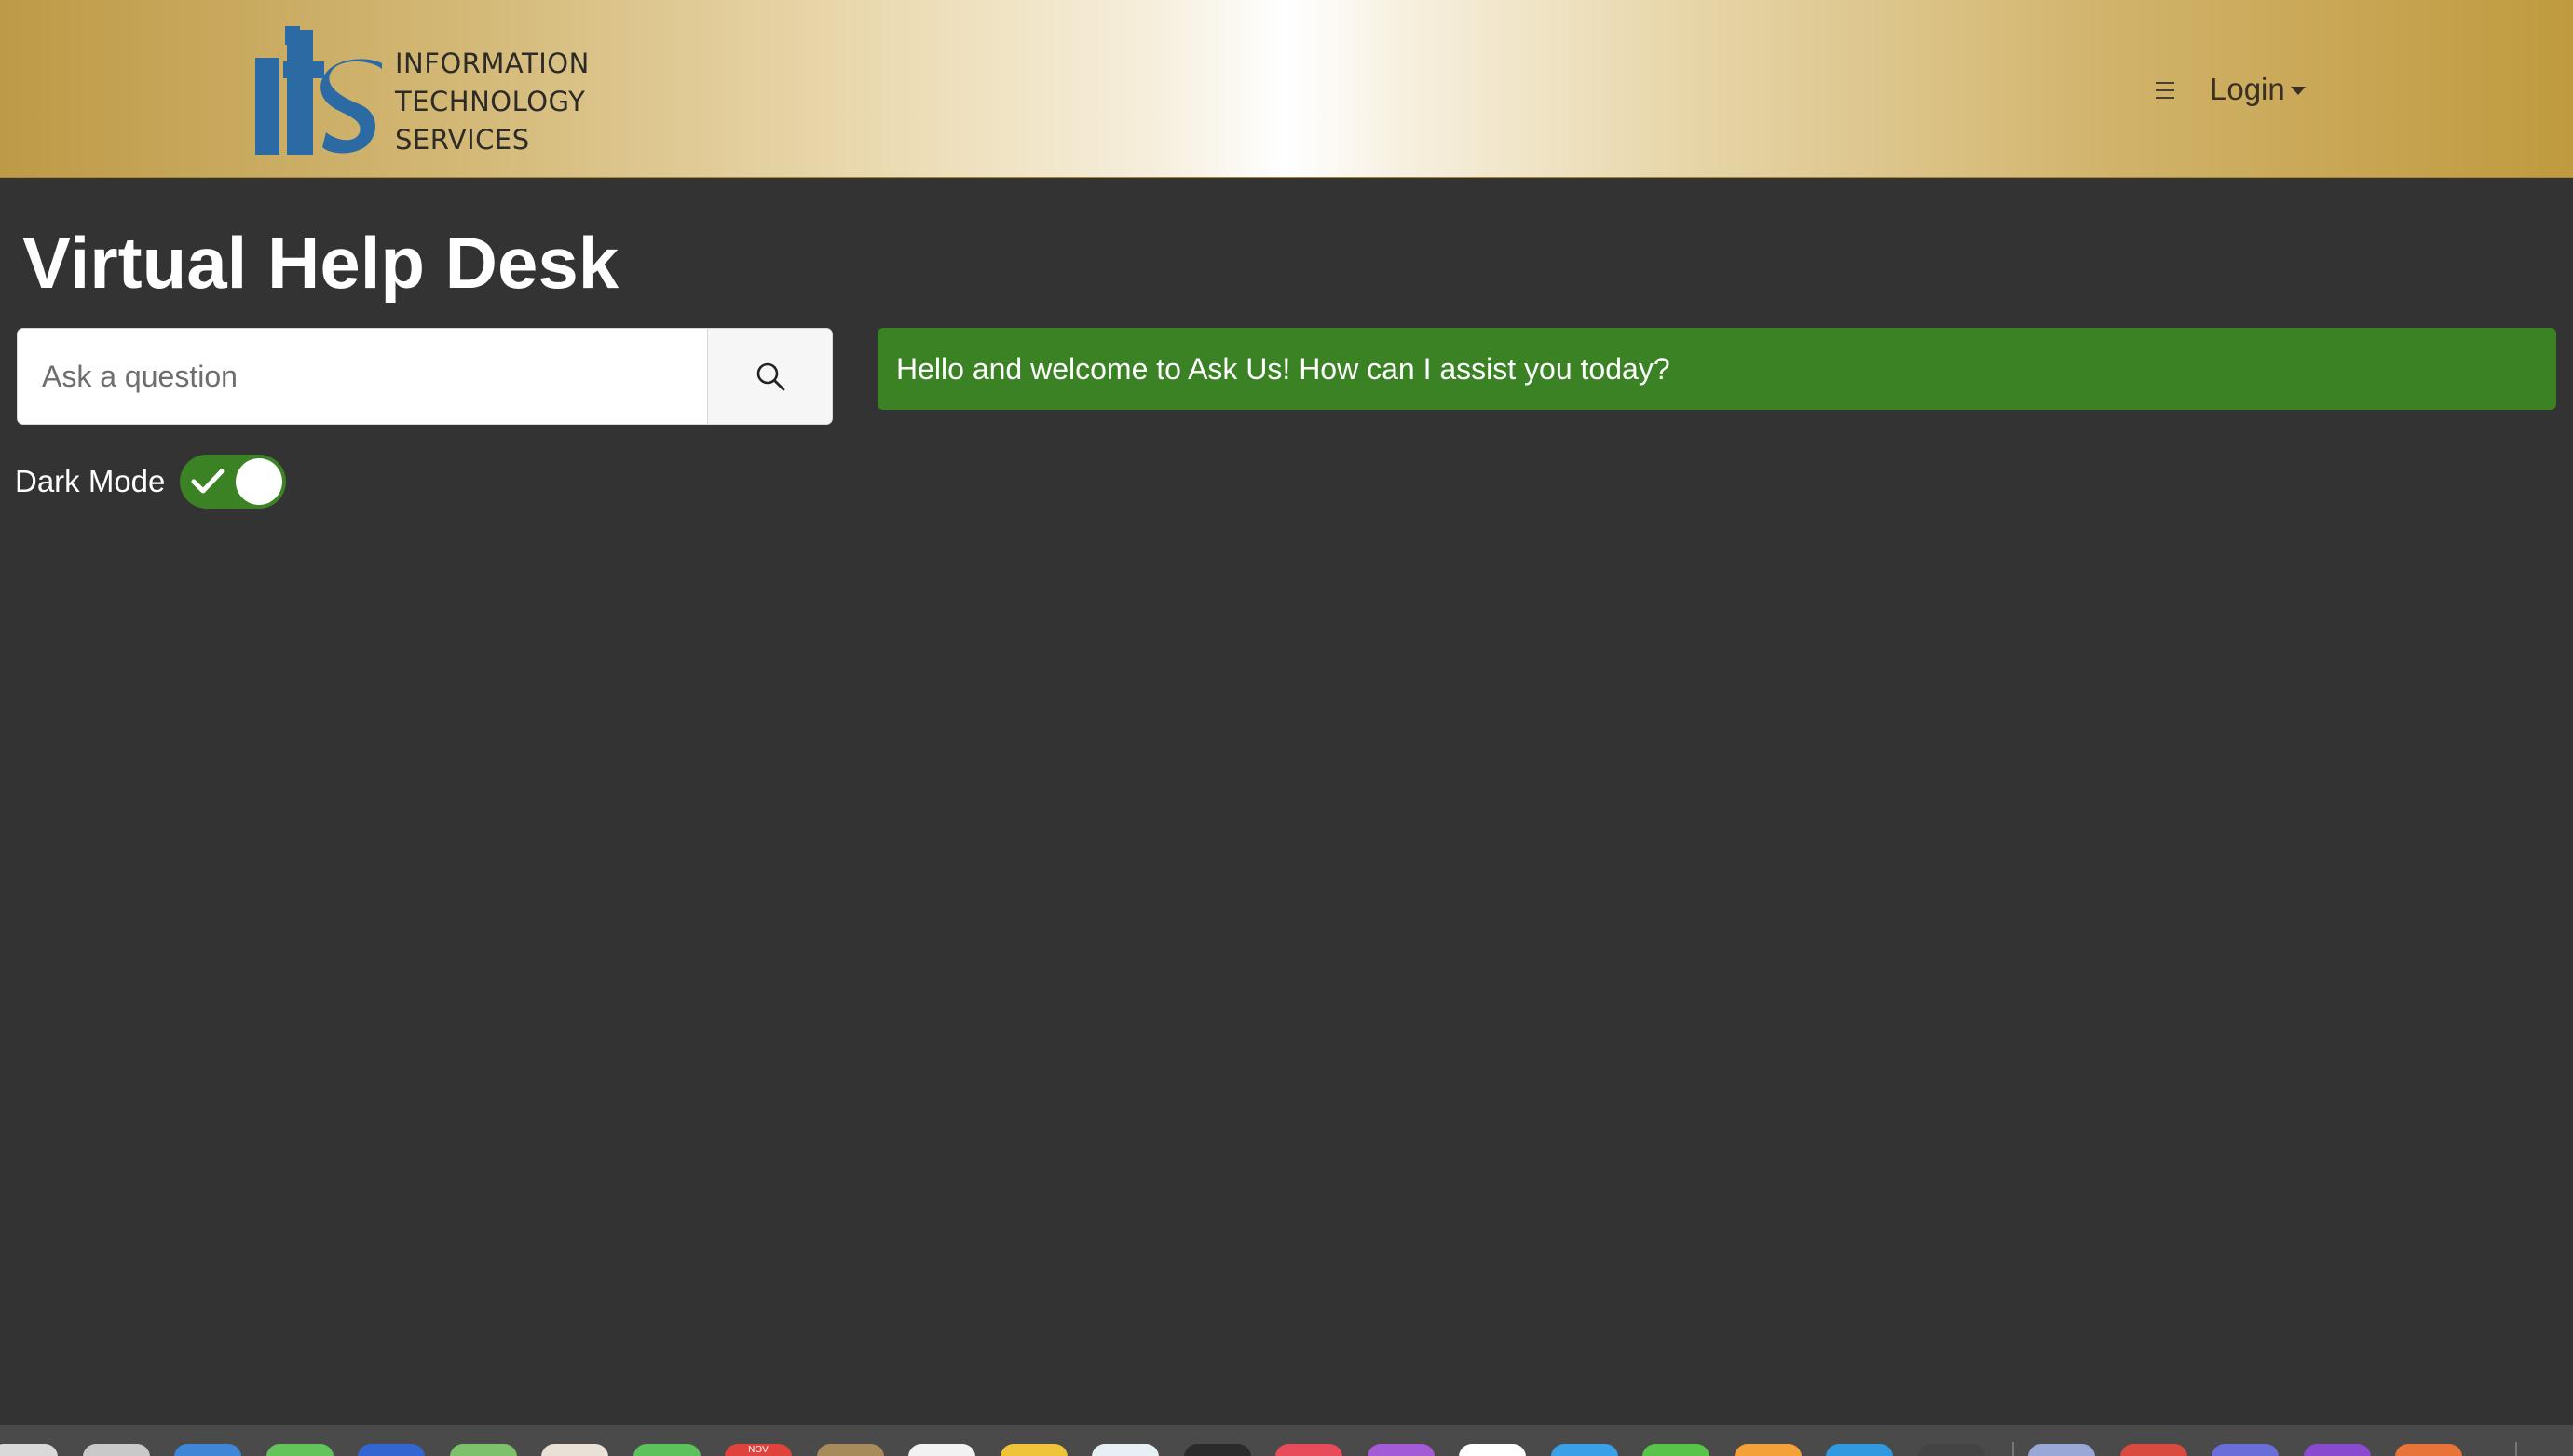 This screenshot has width=2573, height=1456. Describe the element at coordinates (233, 482) in the screenshot. I see `dark-mode-toggle` at that location.